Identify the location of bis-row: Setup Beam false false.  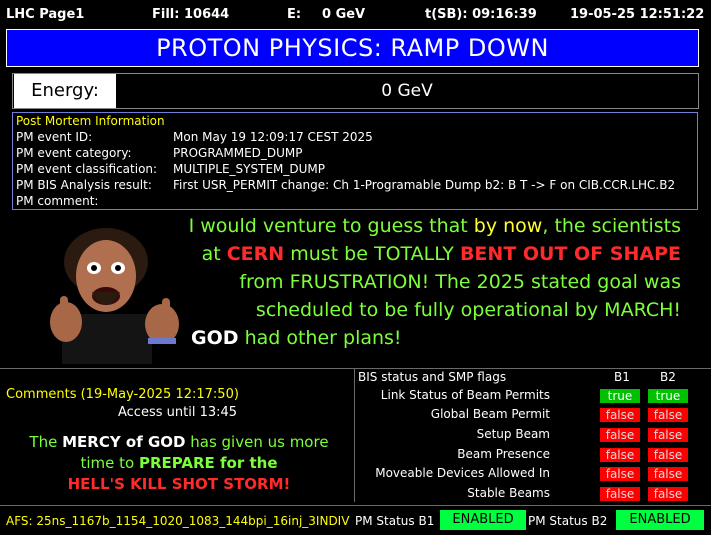
(535, 435).